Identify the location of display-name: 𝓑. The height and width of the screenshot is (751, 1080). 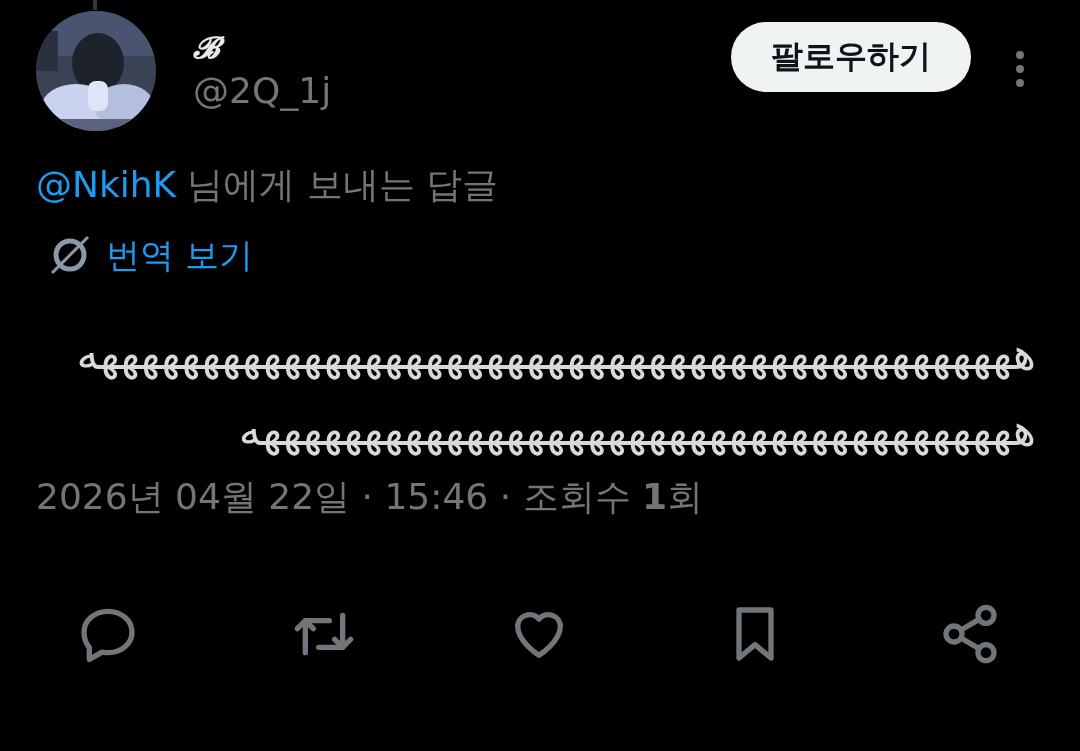
(208, 48).